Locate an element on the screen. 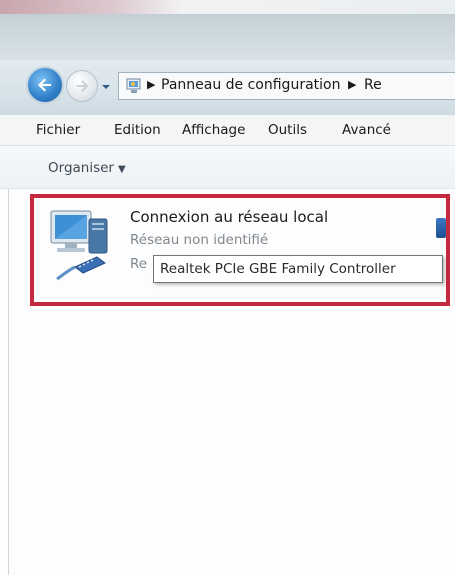 This screenshot has height=575, width=455. address-bar: ▶ Panneau de configuration ▶ Re is located at coordinates (286, 86).